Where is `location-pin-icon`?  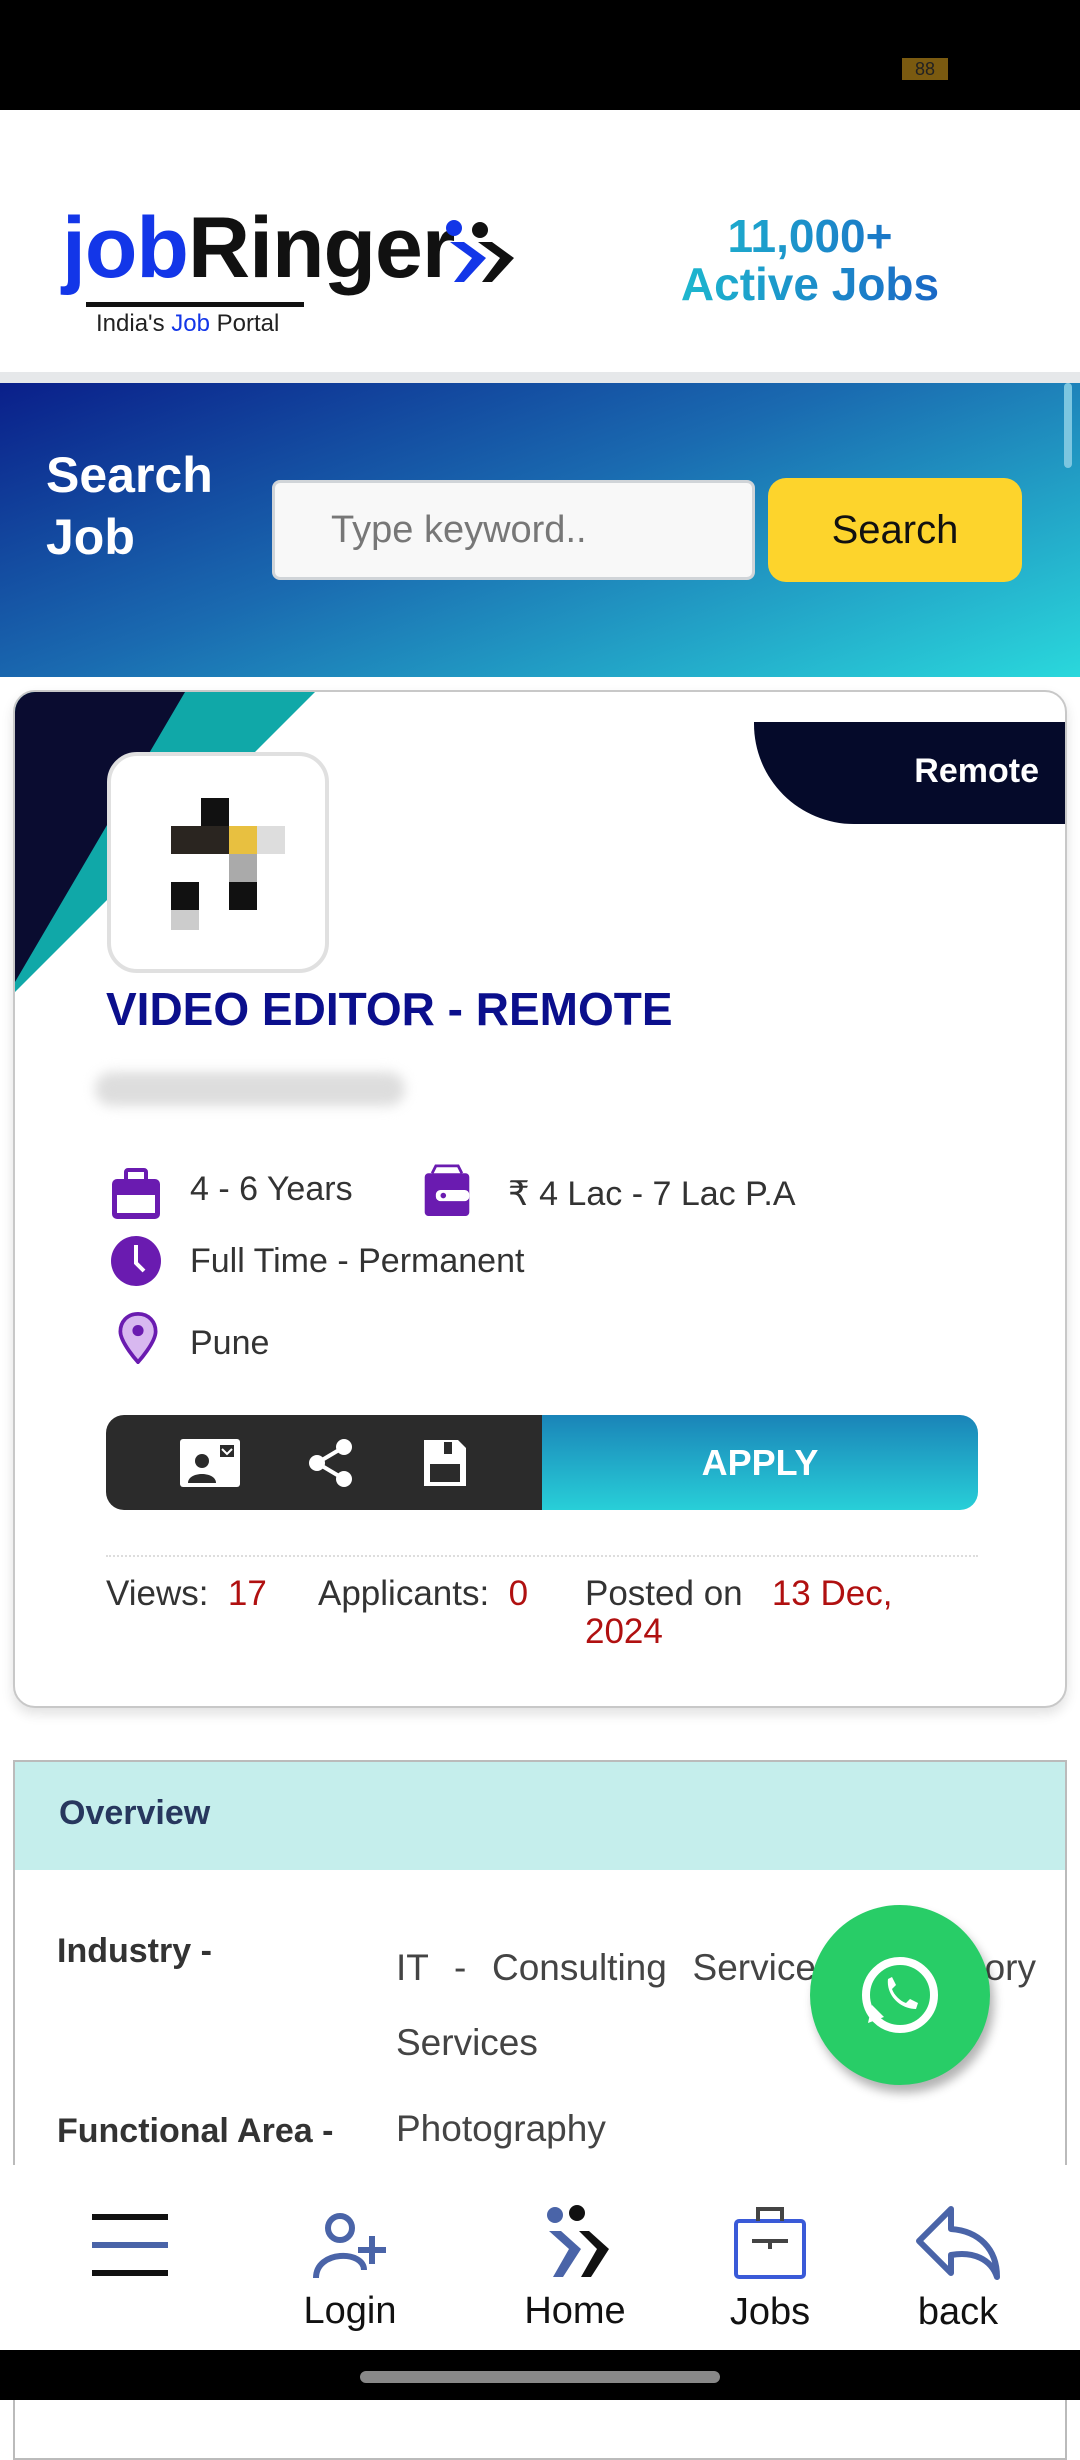
location-pin-icon is located at coordinates (138, 1338).